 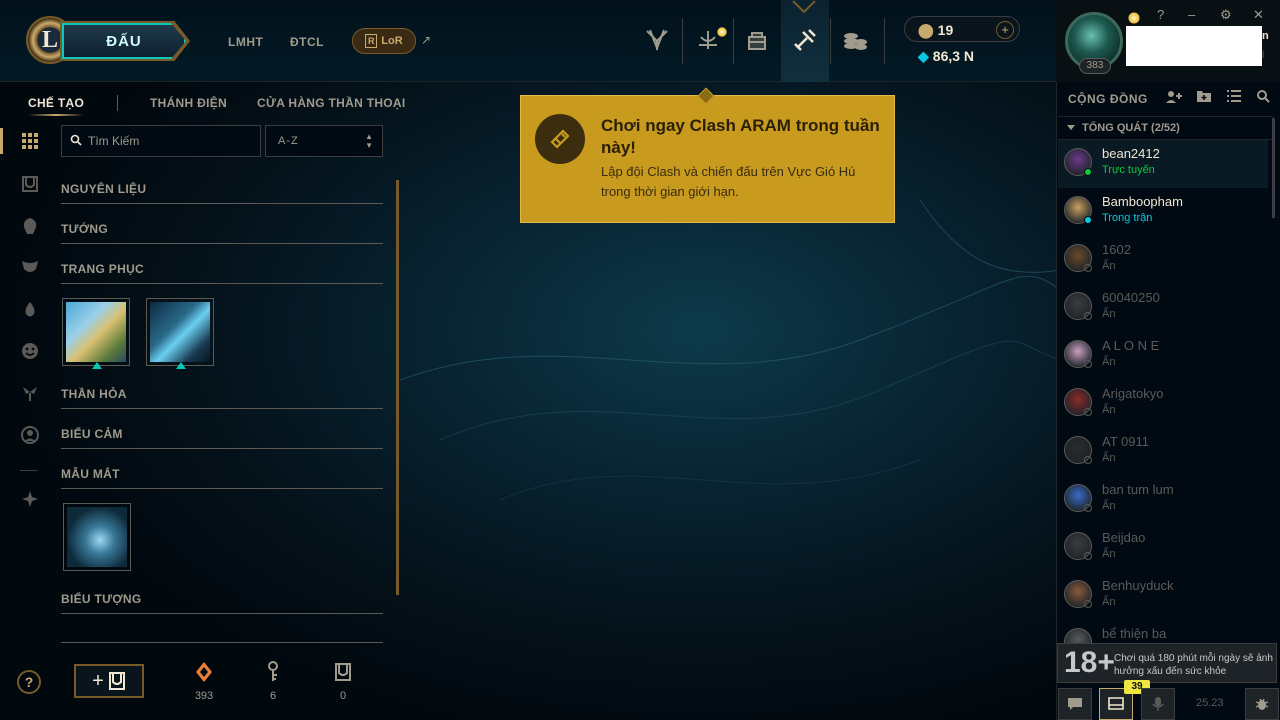 I want to click on friend-name: bể thiện ba, so click(x=1134, y=633).